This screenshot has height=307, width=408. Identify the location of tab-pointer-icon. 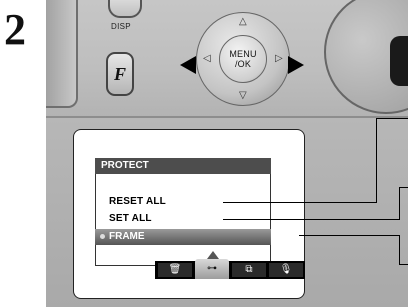
(213, 255).